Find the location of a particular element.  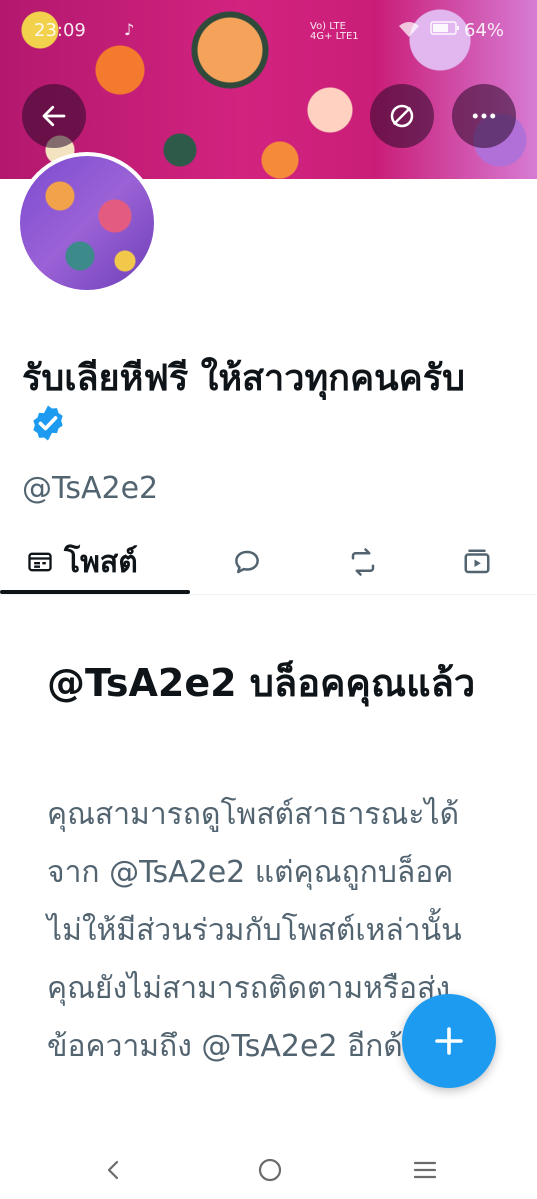

tab-reposts is located at coordinates (363, 562).